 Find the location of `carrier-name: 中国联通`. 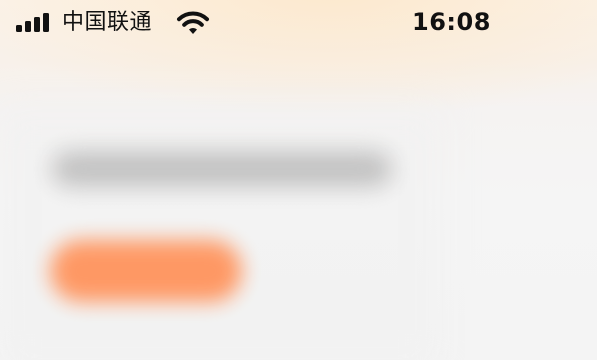

carrier-name: 中国联通 is located at coordinates (107, 22).